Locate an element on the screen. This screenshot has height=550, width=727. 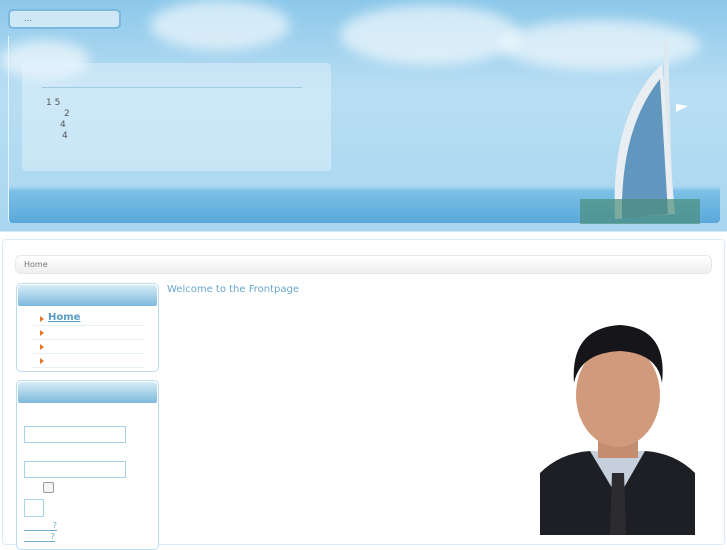
breadcrumb-current: Home is located at coordinates (36, 264).